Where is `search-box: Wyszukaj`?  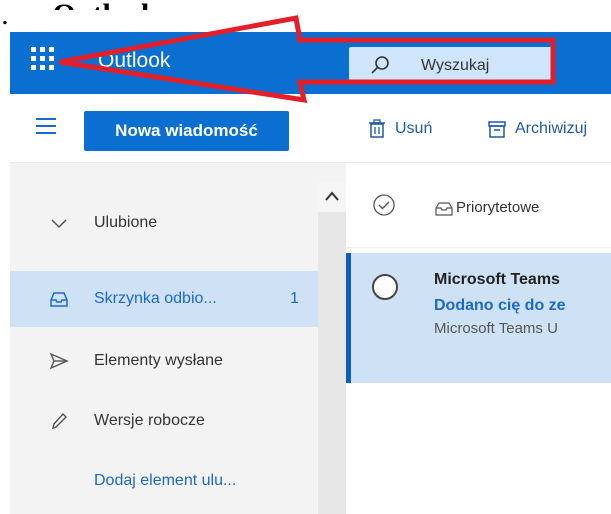
search-box: Wyszukaj is located at coordinates (451, 65).